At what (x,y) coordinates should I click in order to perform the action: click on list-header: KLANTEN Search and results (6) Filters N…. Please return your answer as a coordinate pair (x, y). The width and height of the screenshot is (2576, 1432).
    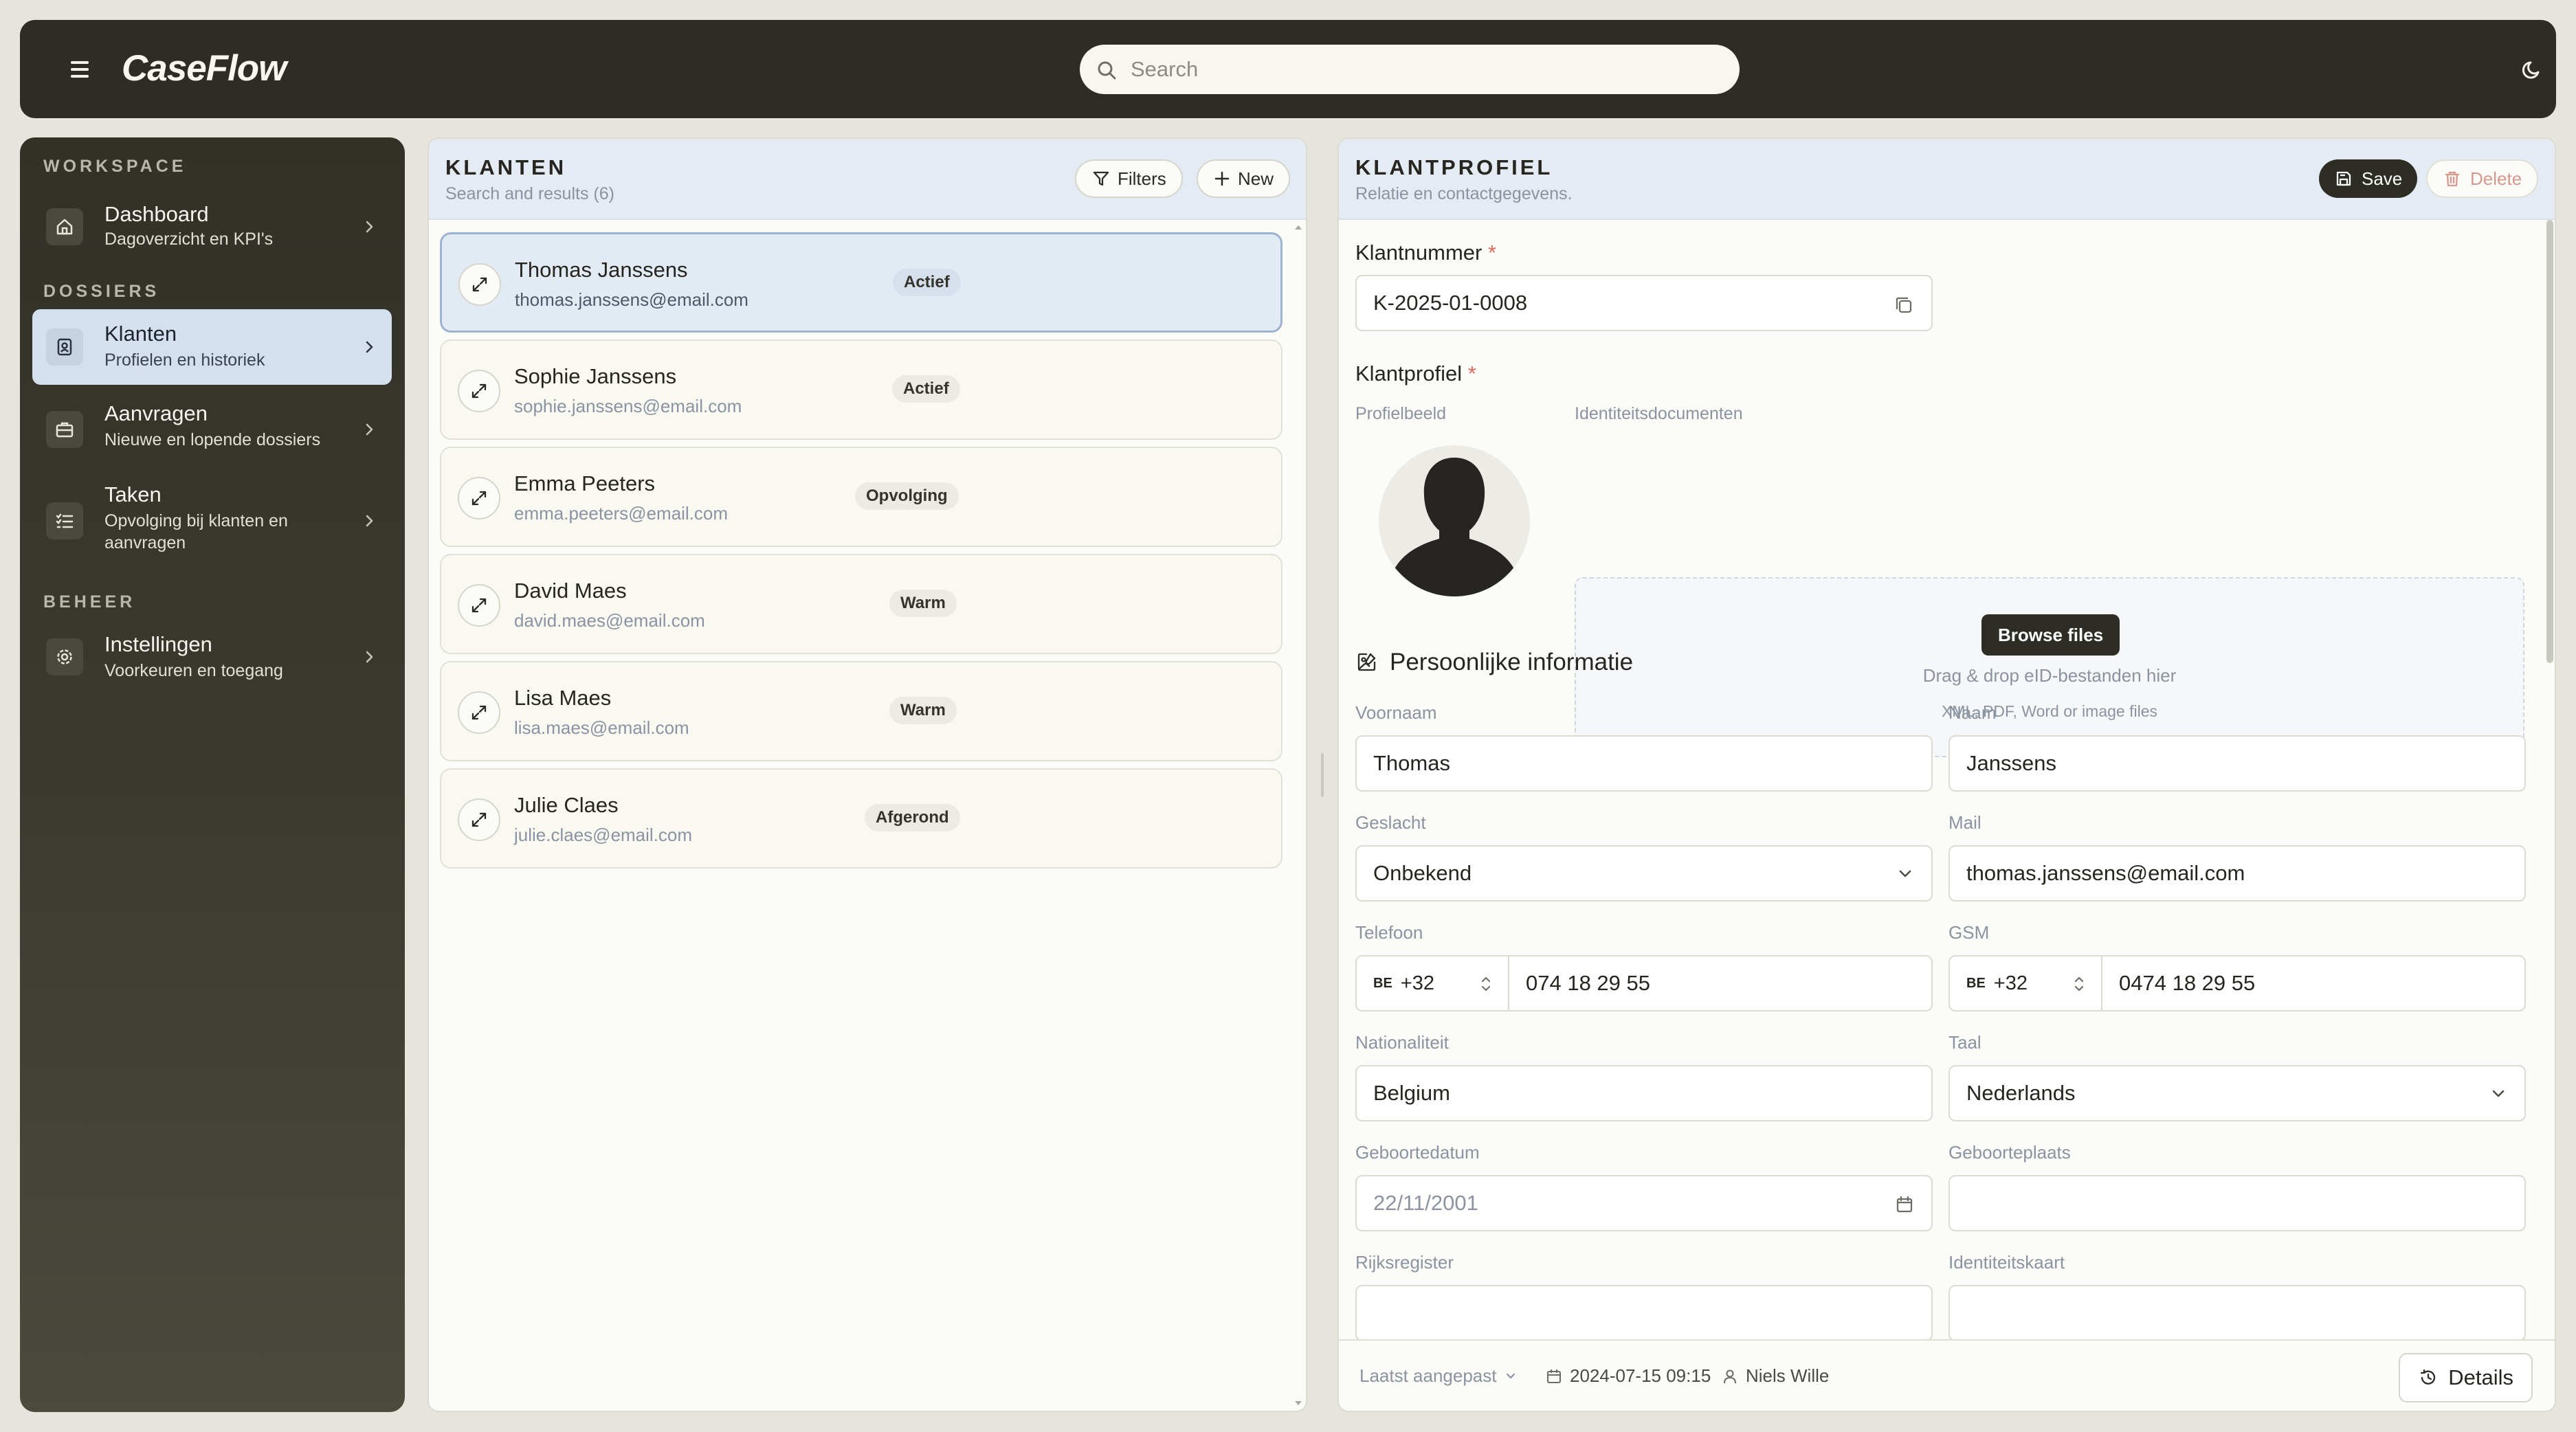
    Looking at the image, I should click on (867, 179).